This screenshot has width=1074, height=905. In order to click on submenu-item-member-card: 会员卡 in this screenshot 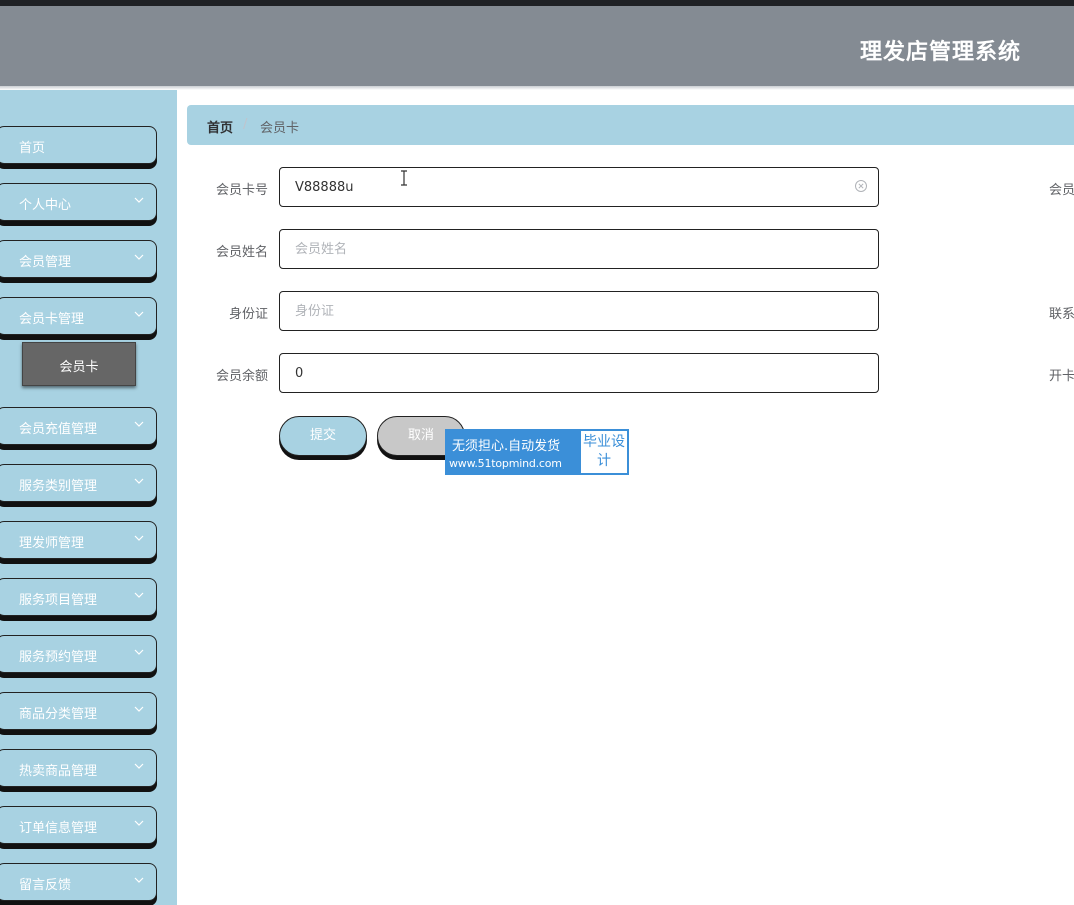, I will do `click(79, 364)`.